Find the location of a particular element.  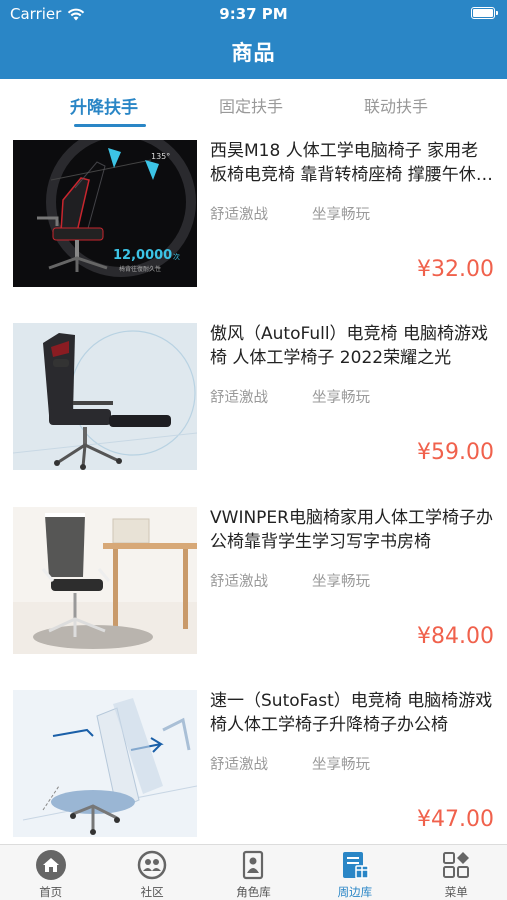

tabbar-item-character: 角色库 is located at coordinates (253, 872).